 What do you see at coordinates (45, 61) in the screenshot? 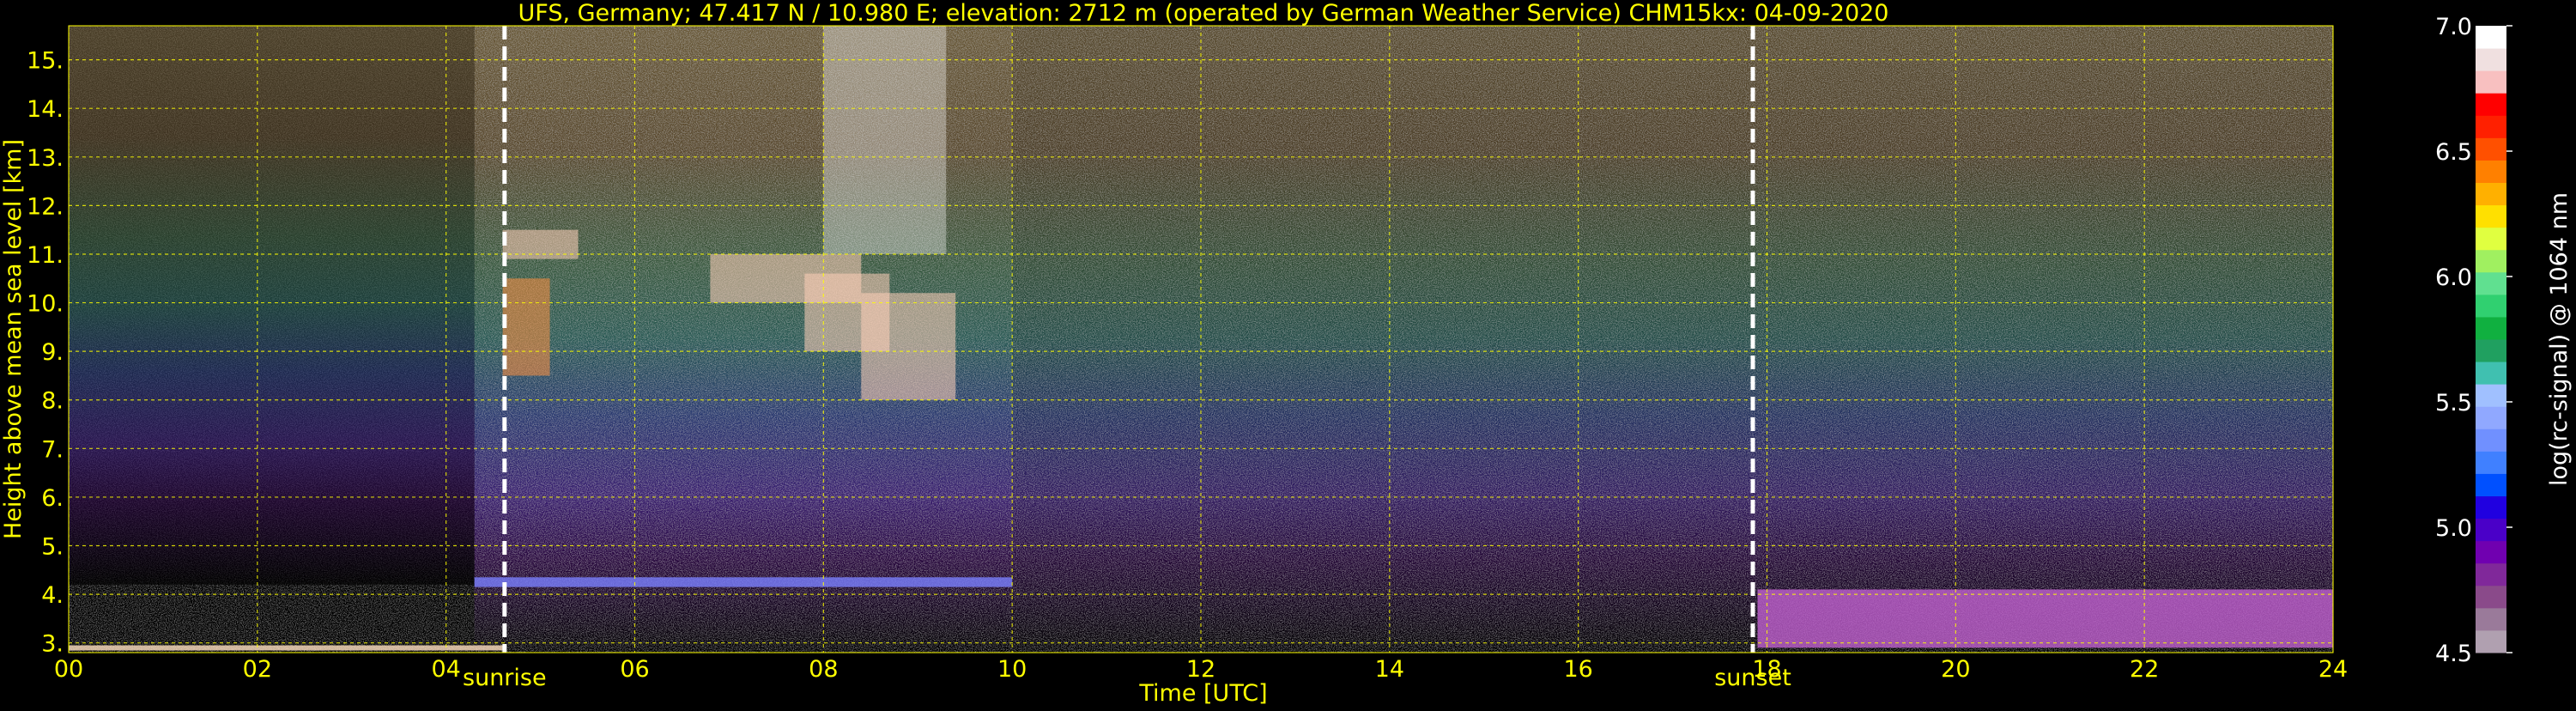
I see `y-tick-label: 15.` at bounding box center [45, 61].